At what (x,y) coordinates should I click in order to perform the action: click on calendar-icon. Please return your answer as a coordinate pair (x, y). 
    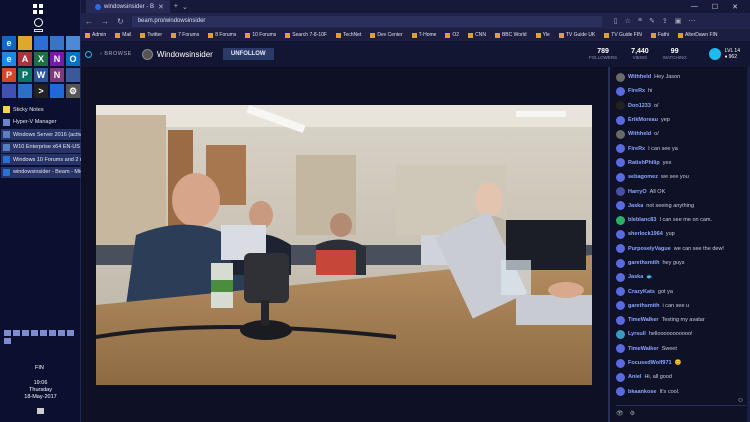
    Looking at the image, I should click on (25, 91).